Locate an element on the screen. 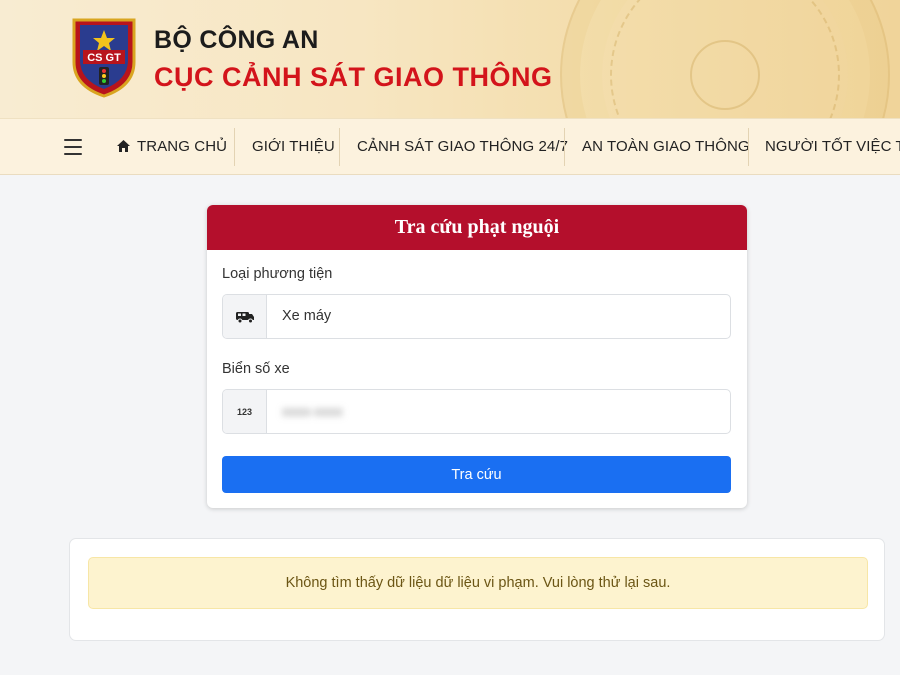 The image size is (900, 675). plate-number-input: xxxx-xxxx is located at coordinates (498, 411).